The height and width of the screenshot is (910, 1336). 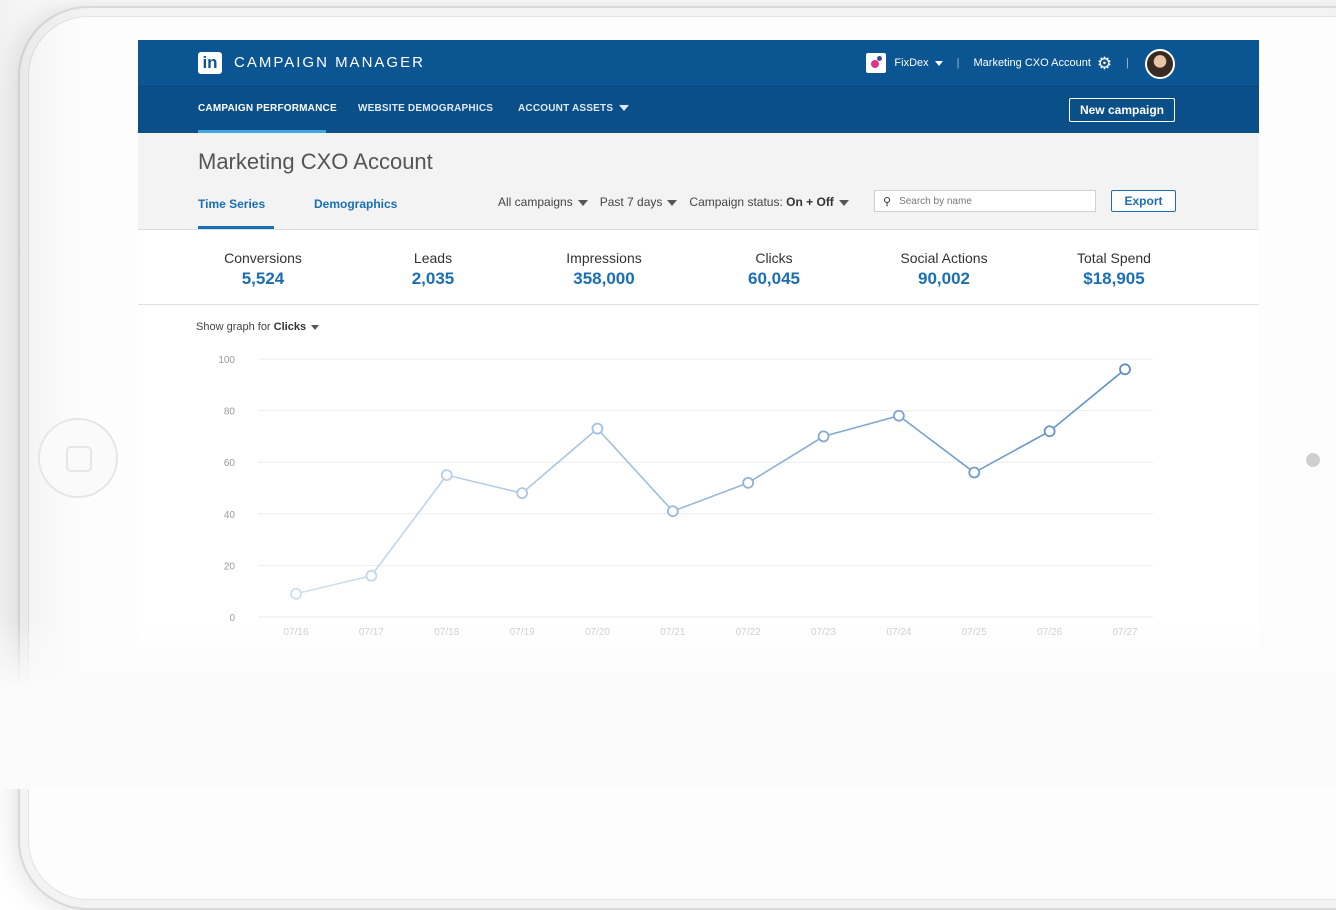 I want to click on metric-value: $18,905, so click(x=1114, y=278).